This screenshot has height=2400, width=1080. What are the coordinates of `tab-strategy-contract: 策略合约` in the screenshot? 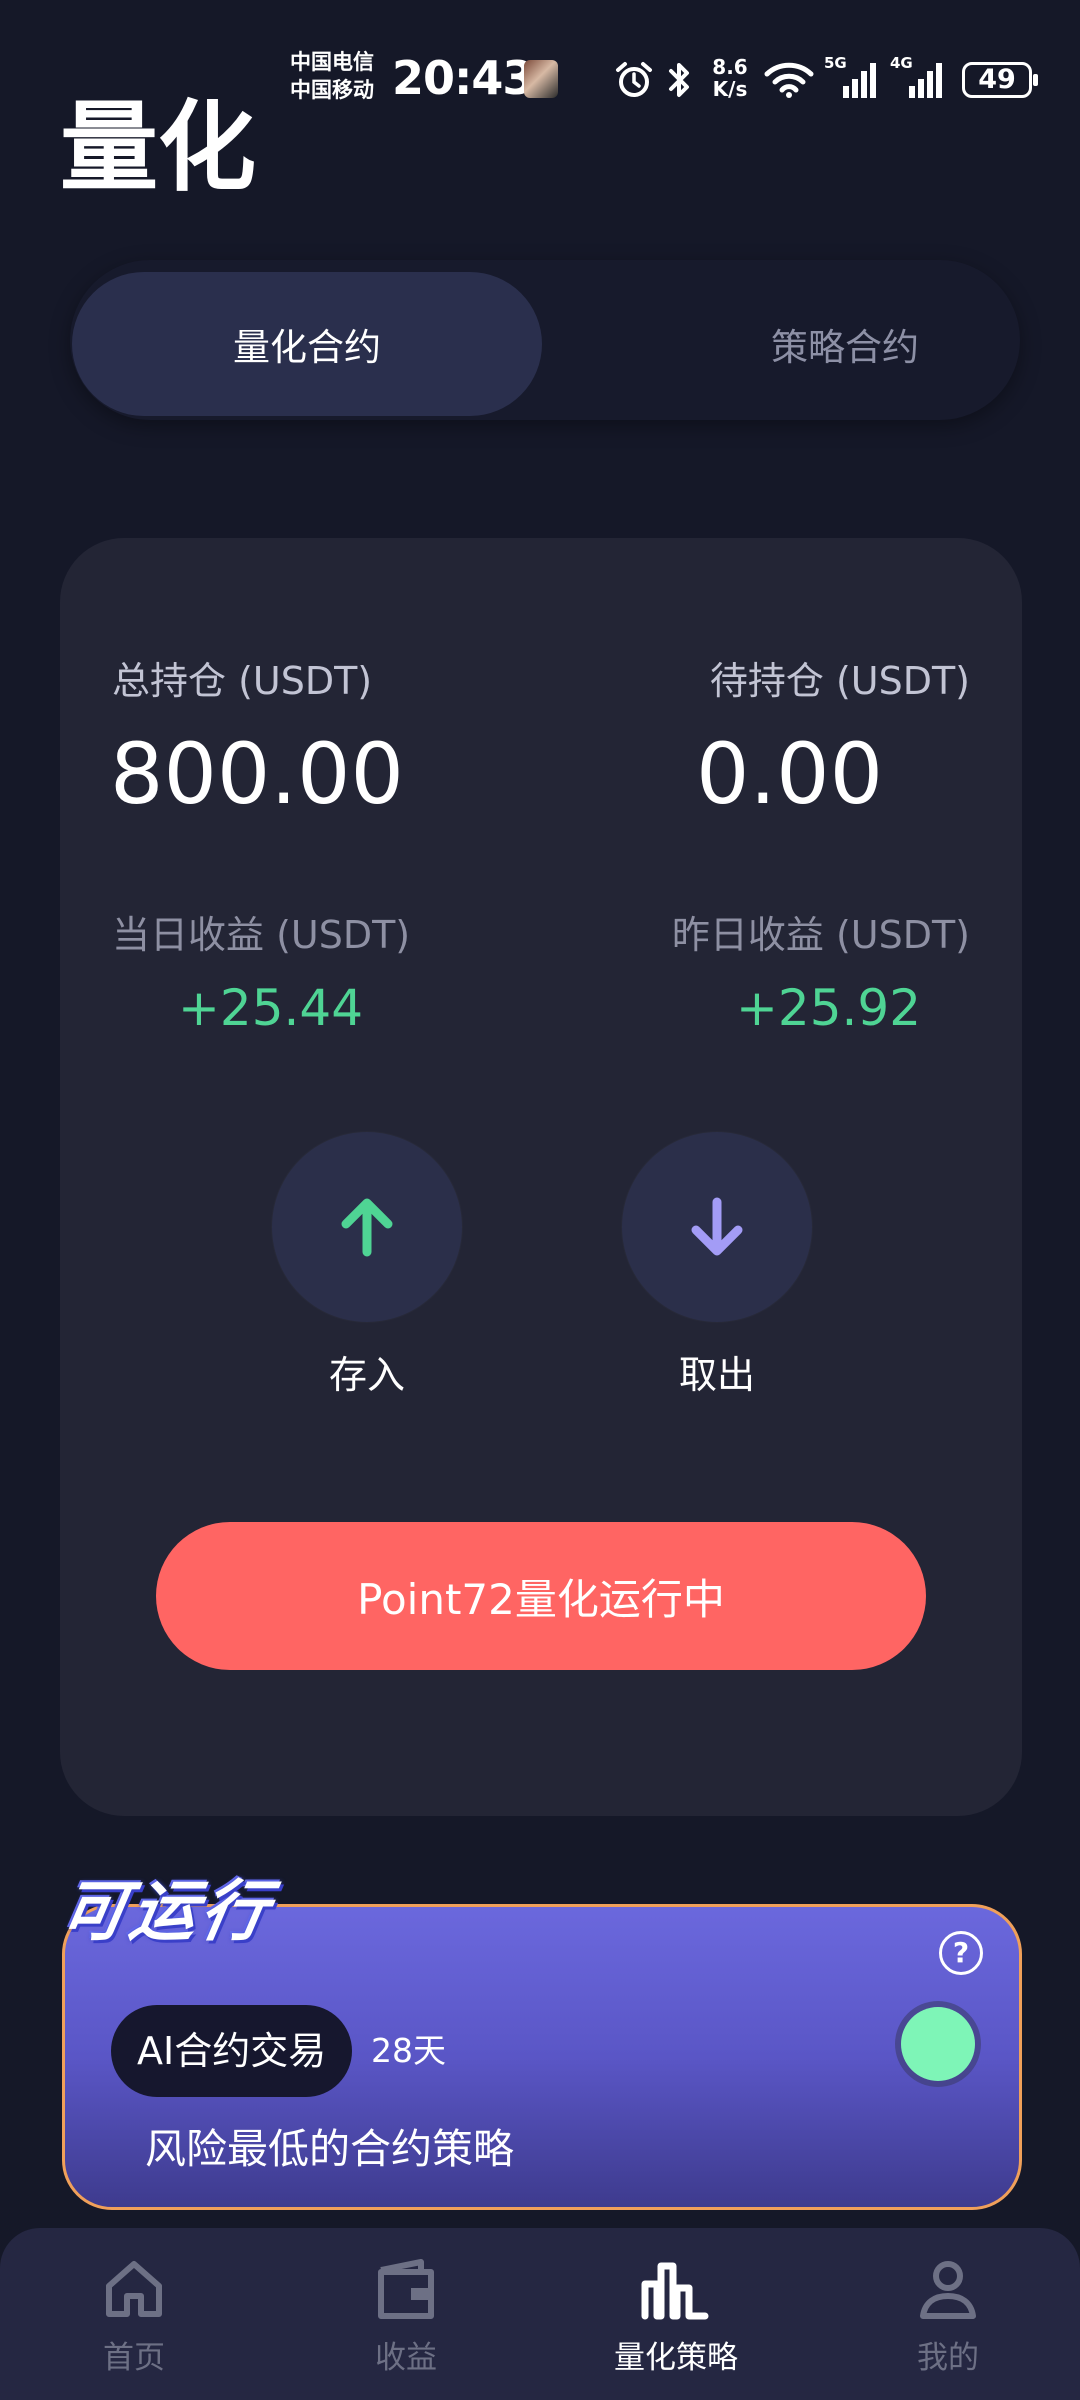 It's located at (845, 344).